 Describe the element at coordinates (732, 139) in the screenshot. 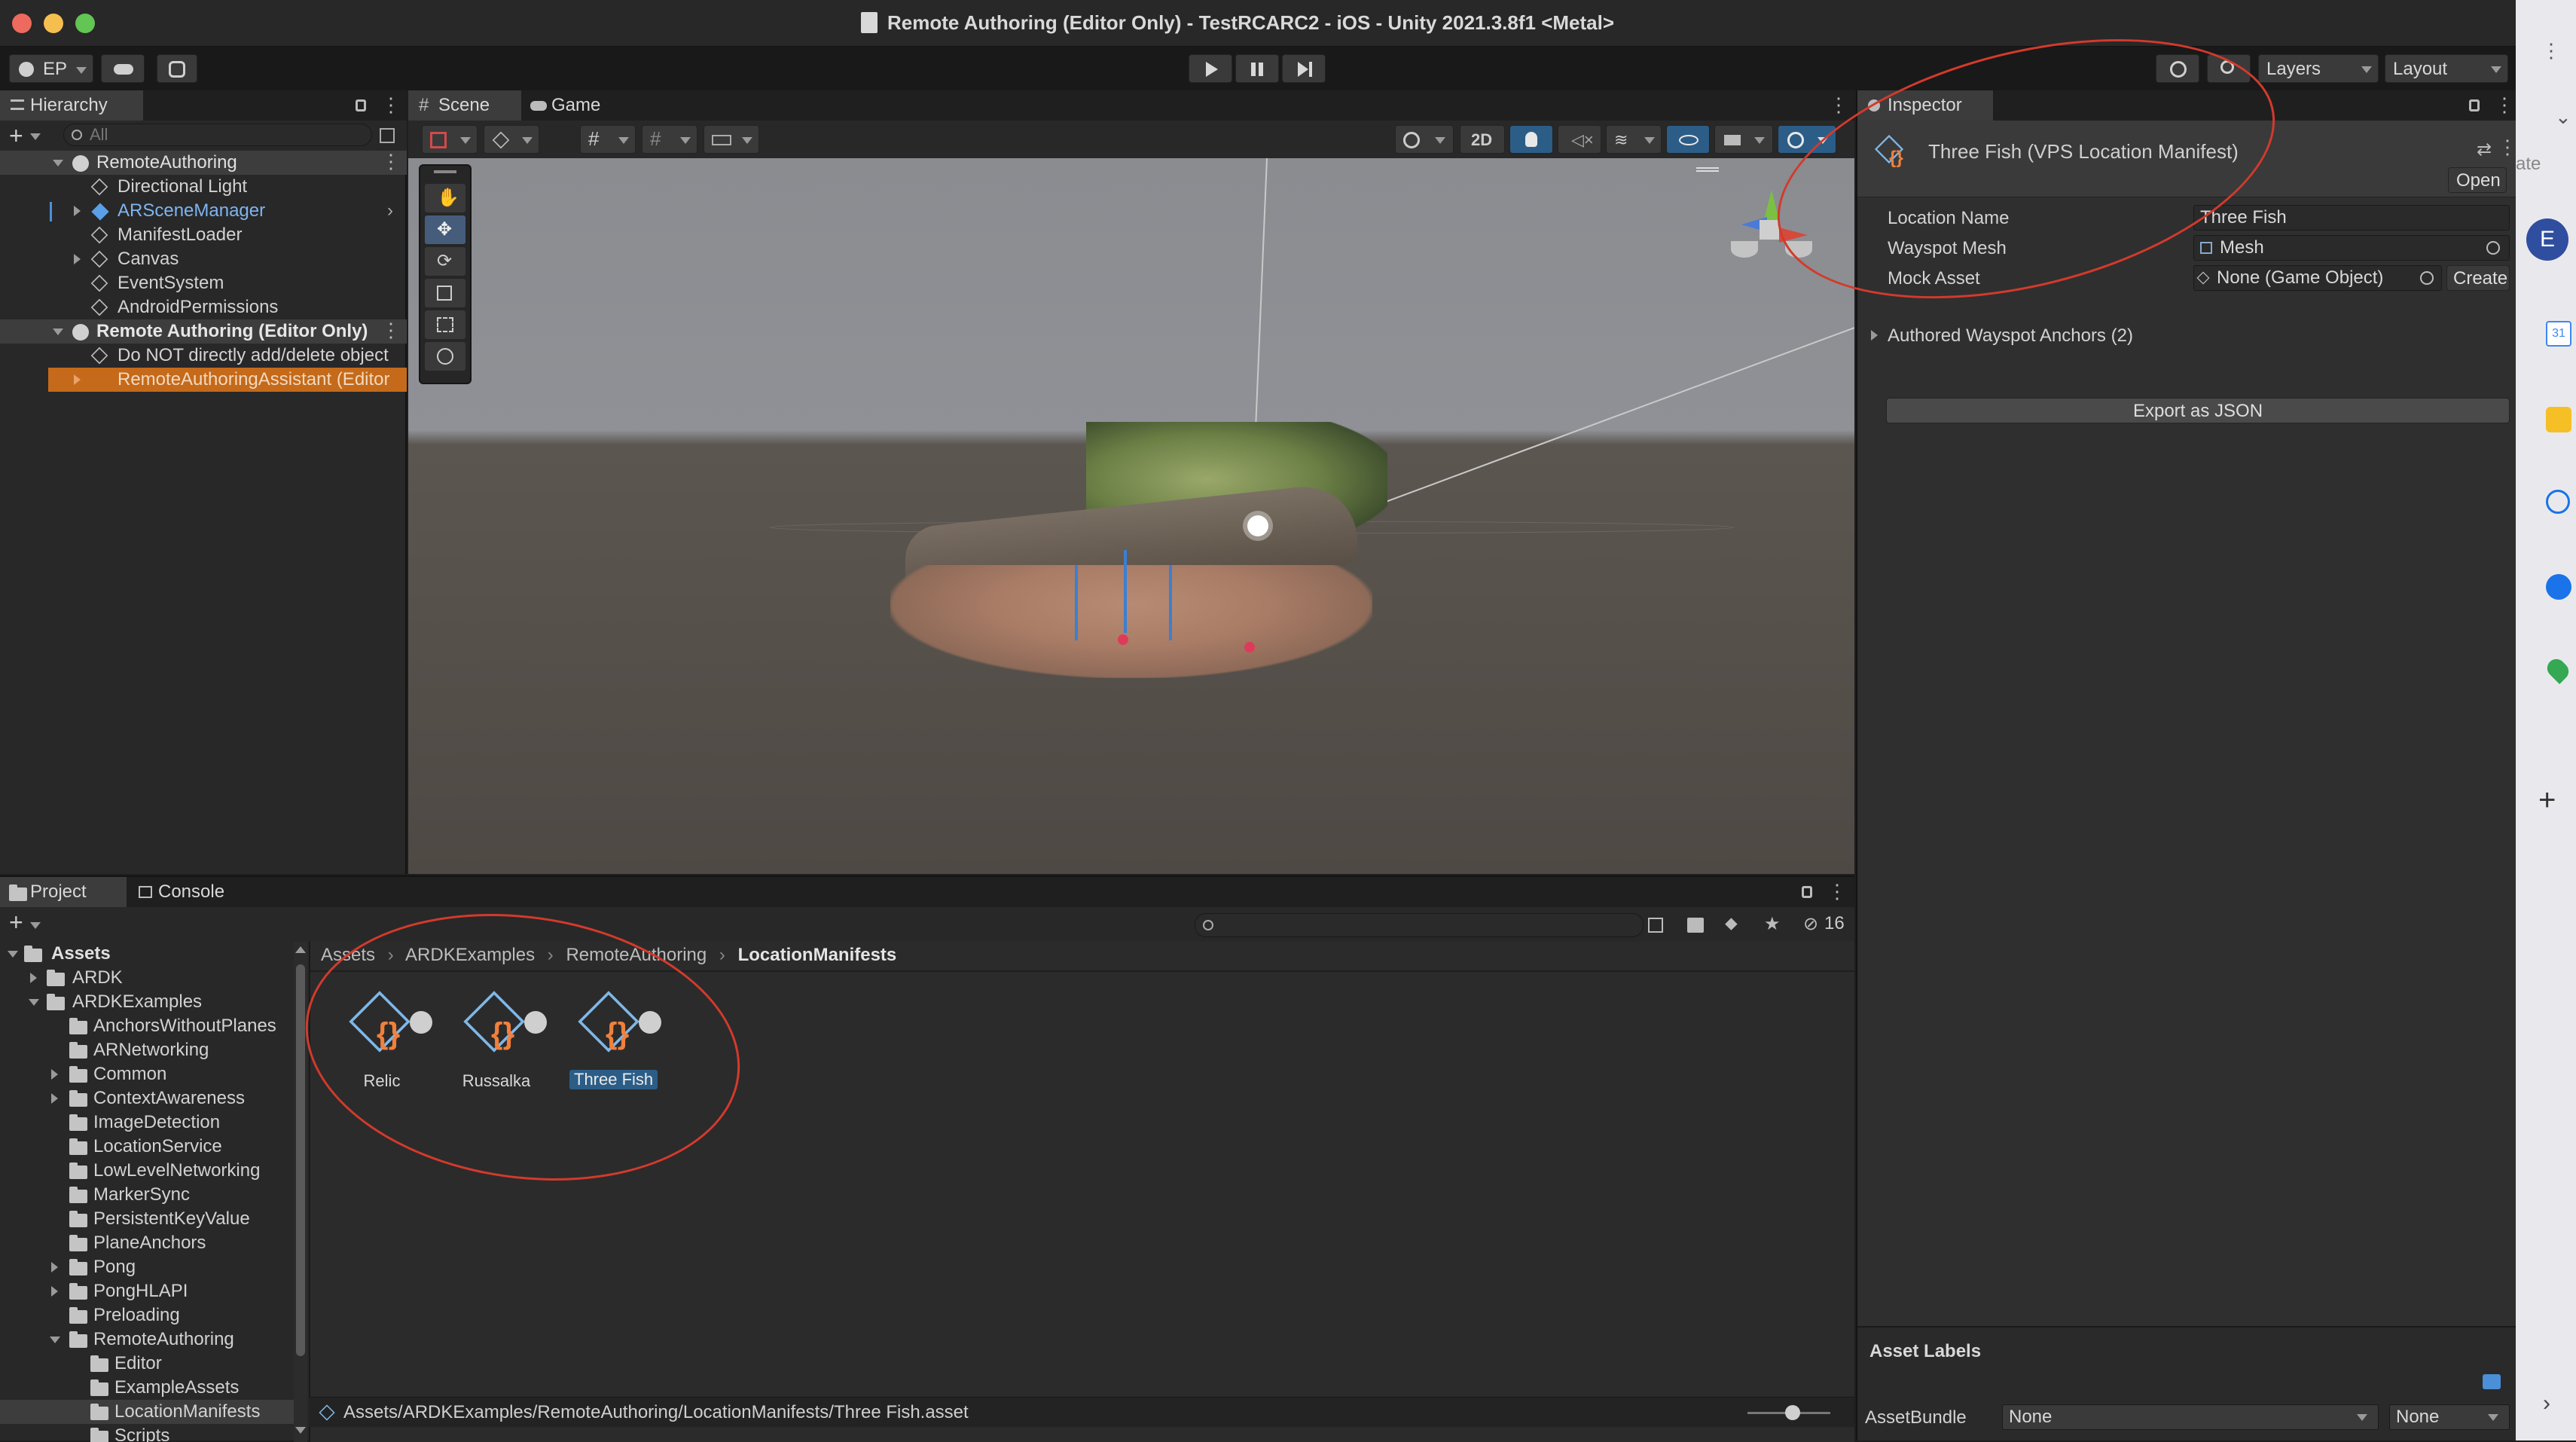

I see `increment-snap-dropdown` at that location.